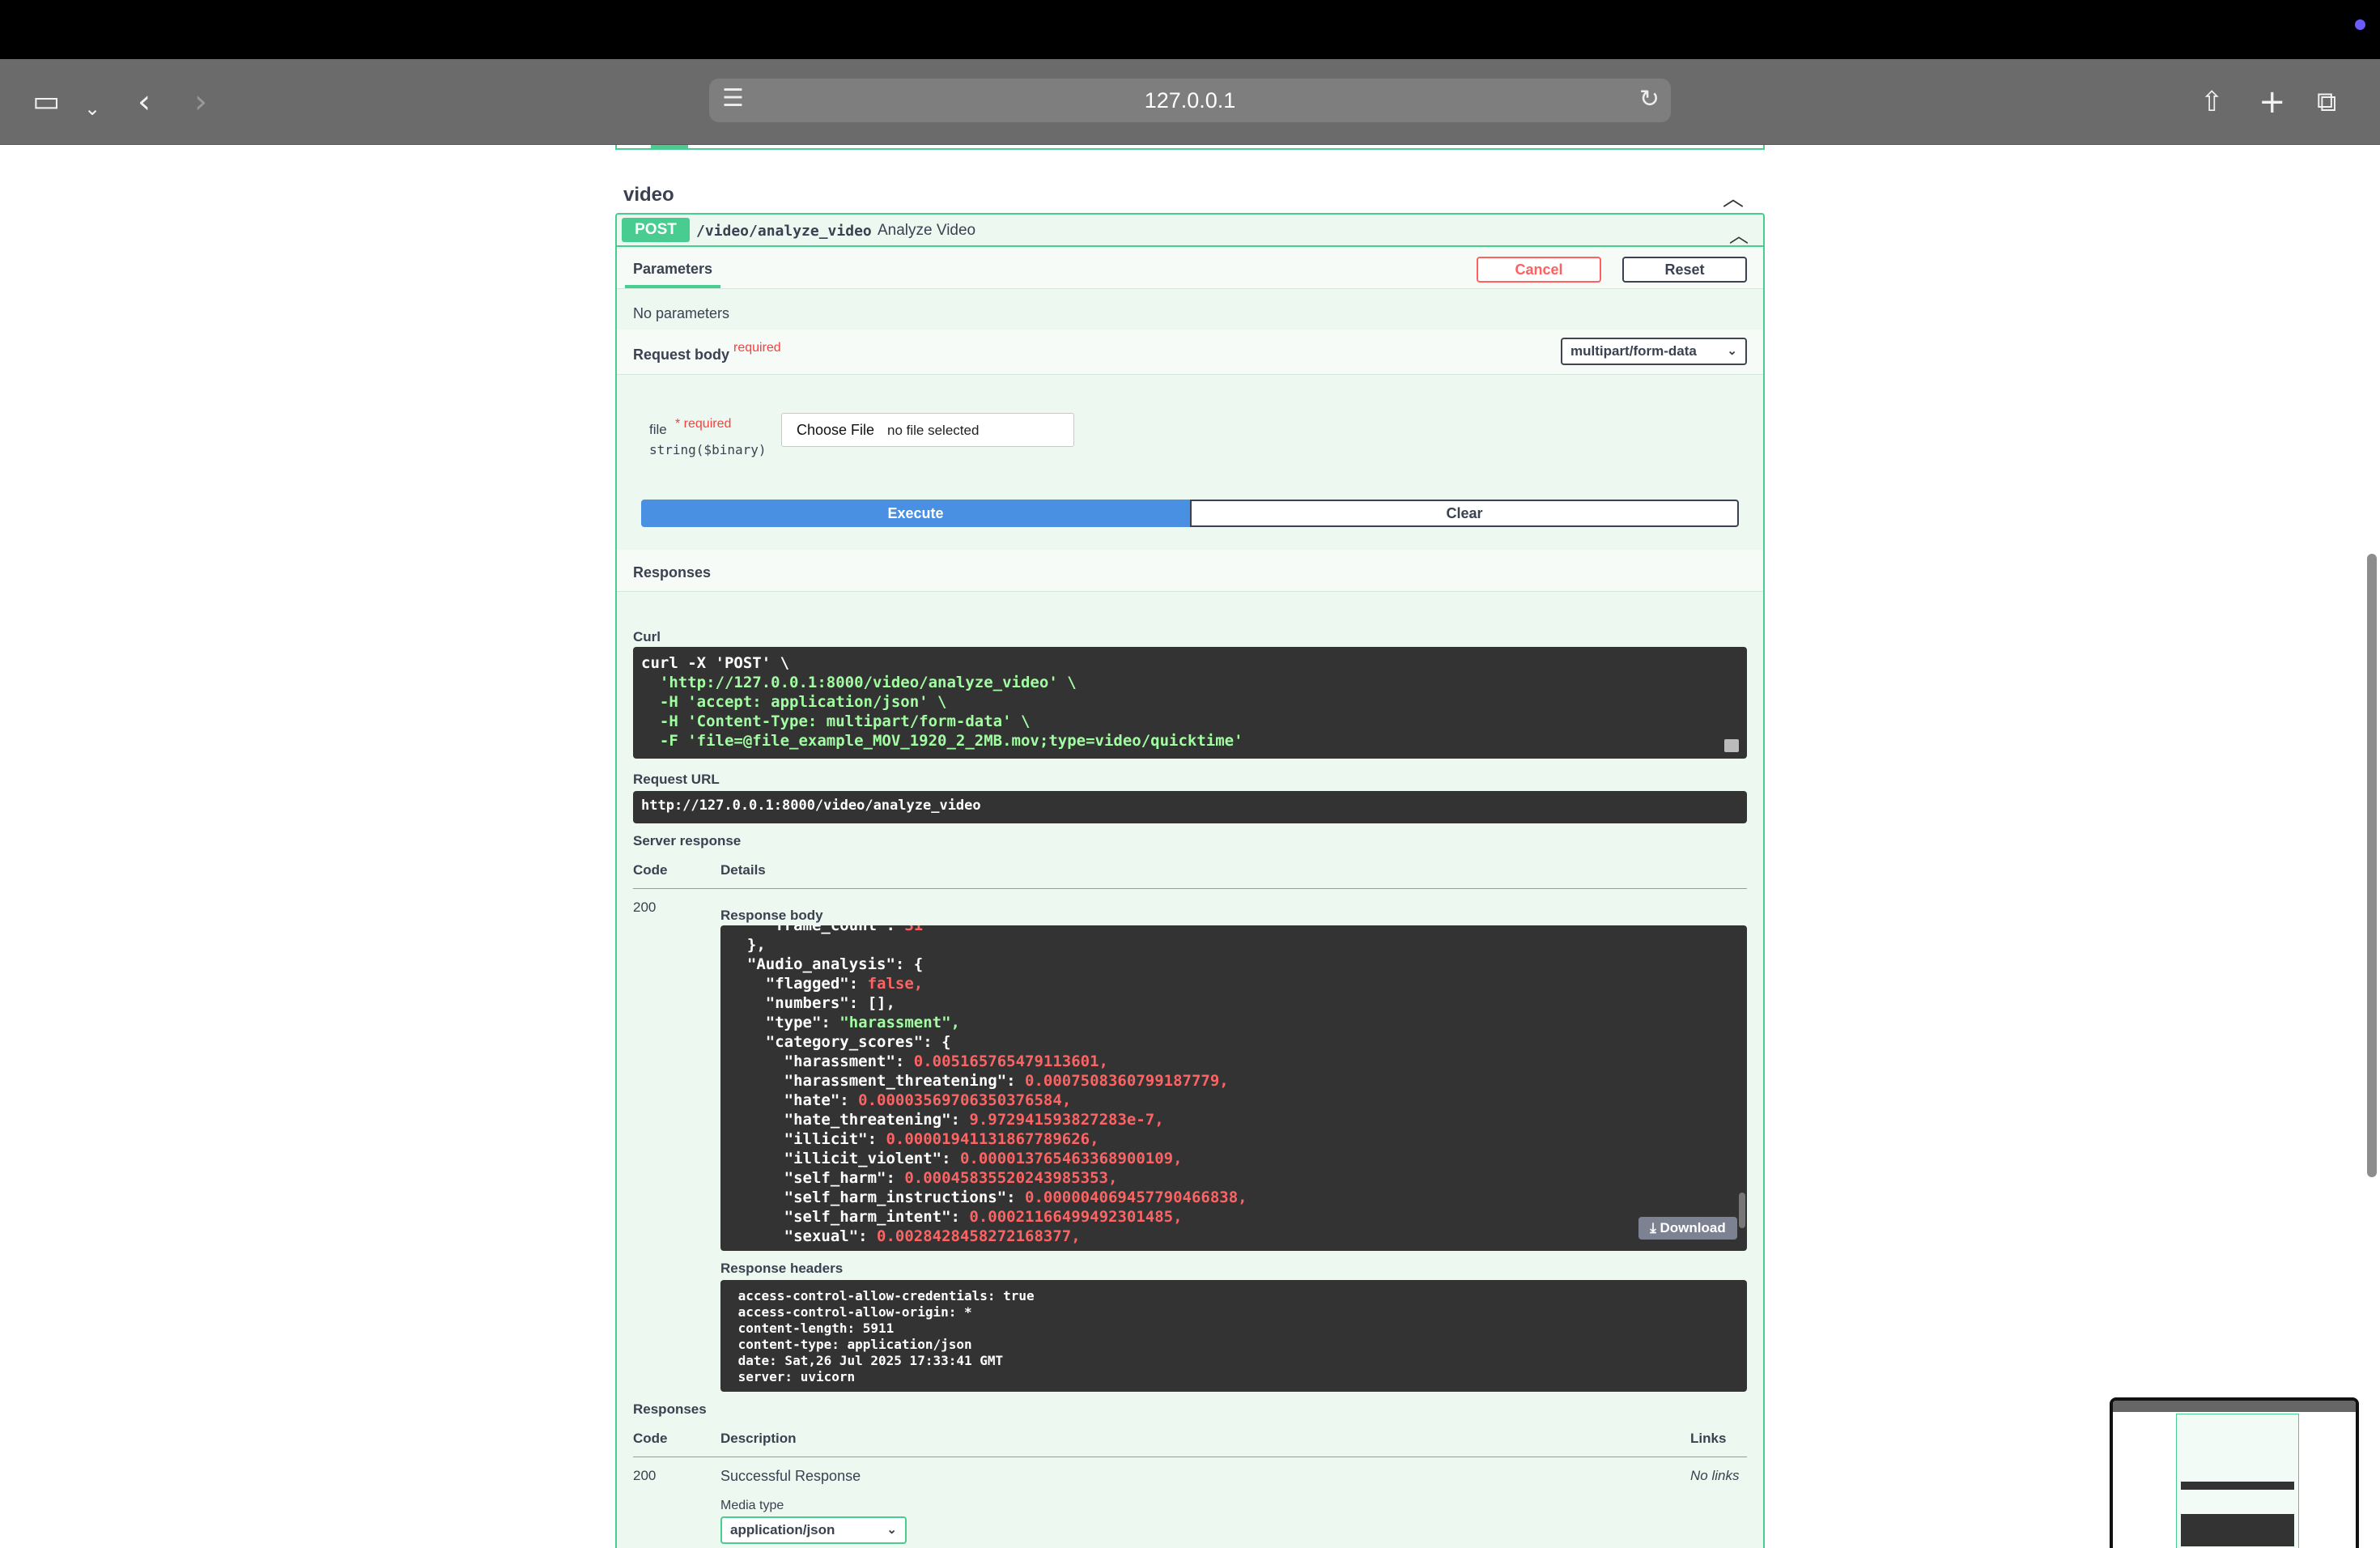  What do you see at coordinates (2273, 102) in the screenshot?
I see `new-tab-icon: +` at bounding box center [2273, 102].